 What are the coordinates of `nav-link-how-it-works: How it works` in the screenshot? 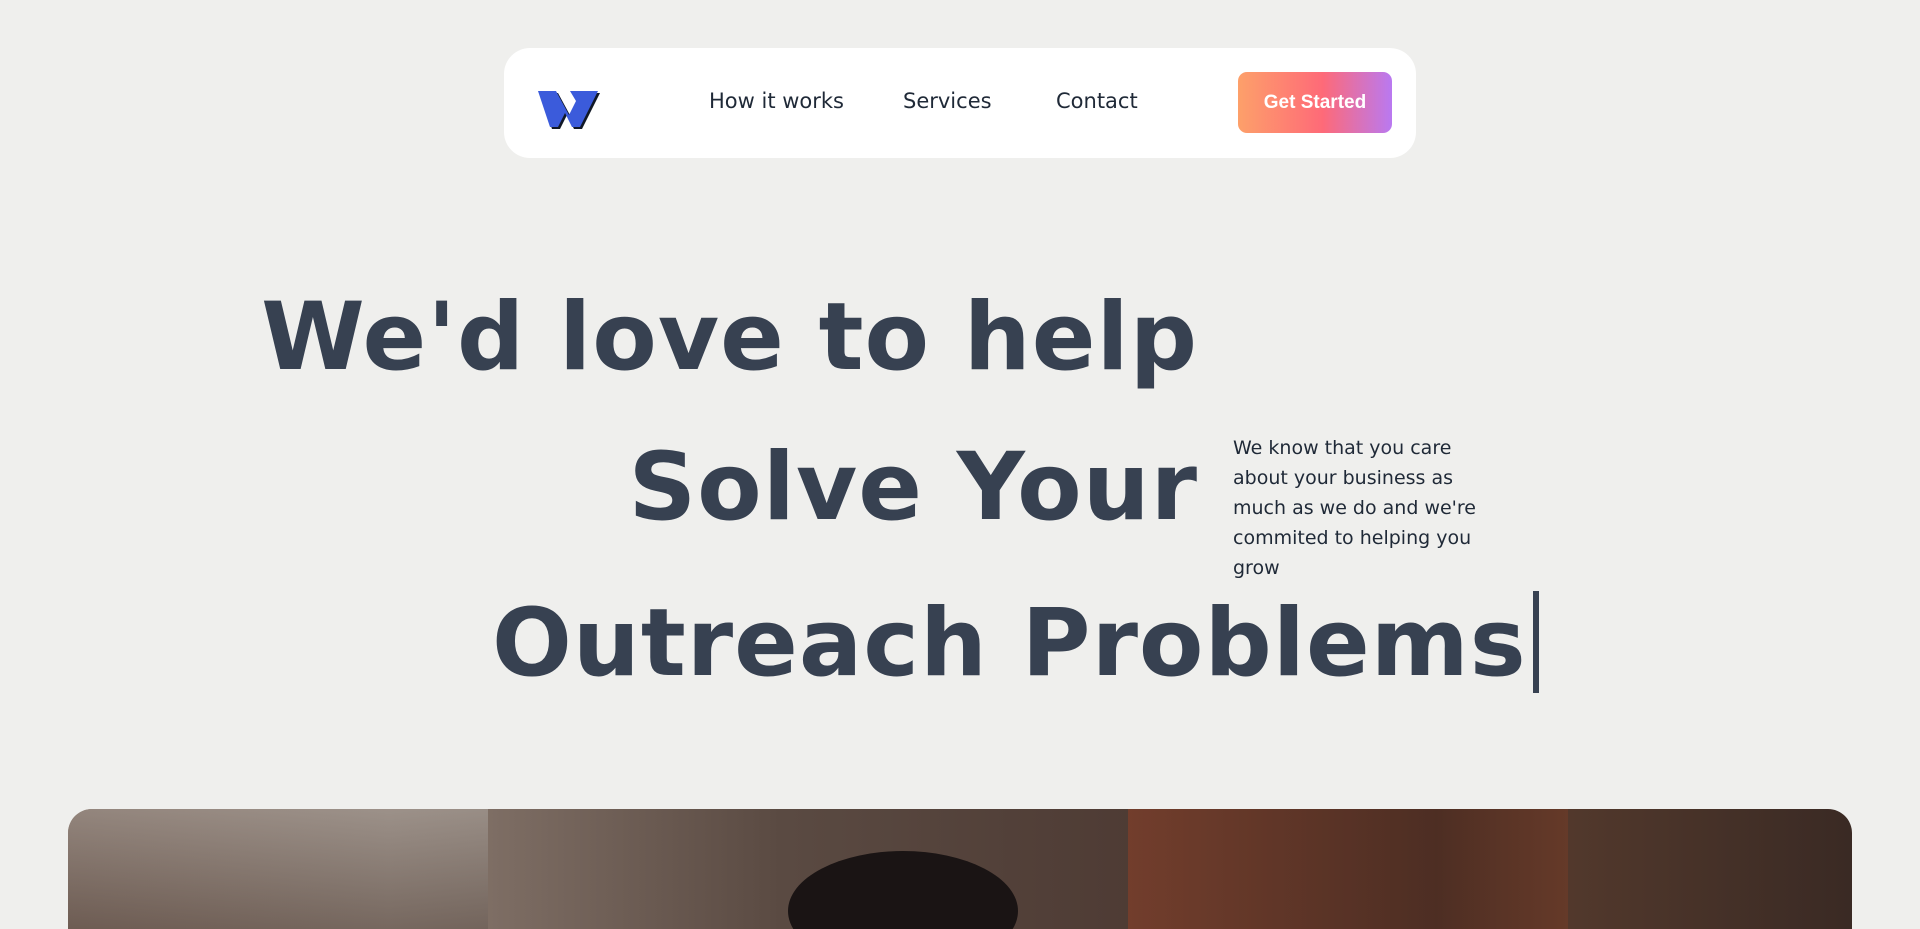 It's located at (776, 101).